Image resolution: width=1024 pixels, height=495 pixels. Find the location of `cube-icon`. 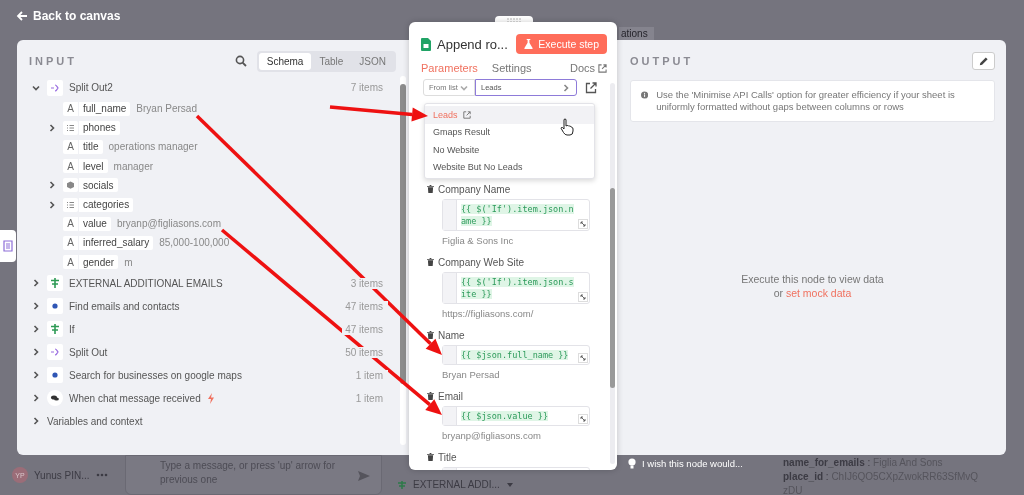

cube-icon is located at coordinates (70, 185).